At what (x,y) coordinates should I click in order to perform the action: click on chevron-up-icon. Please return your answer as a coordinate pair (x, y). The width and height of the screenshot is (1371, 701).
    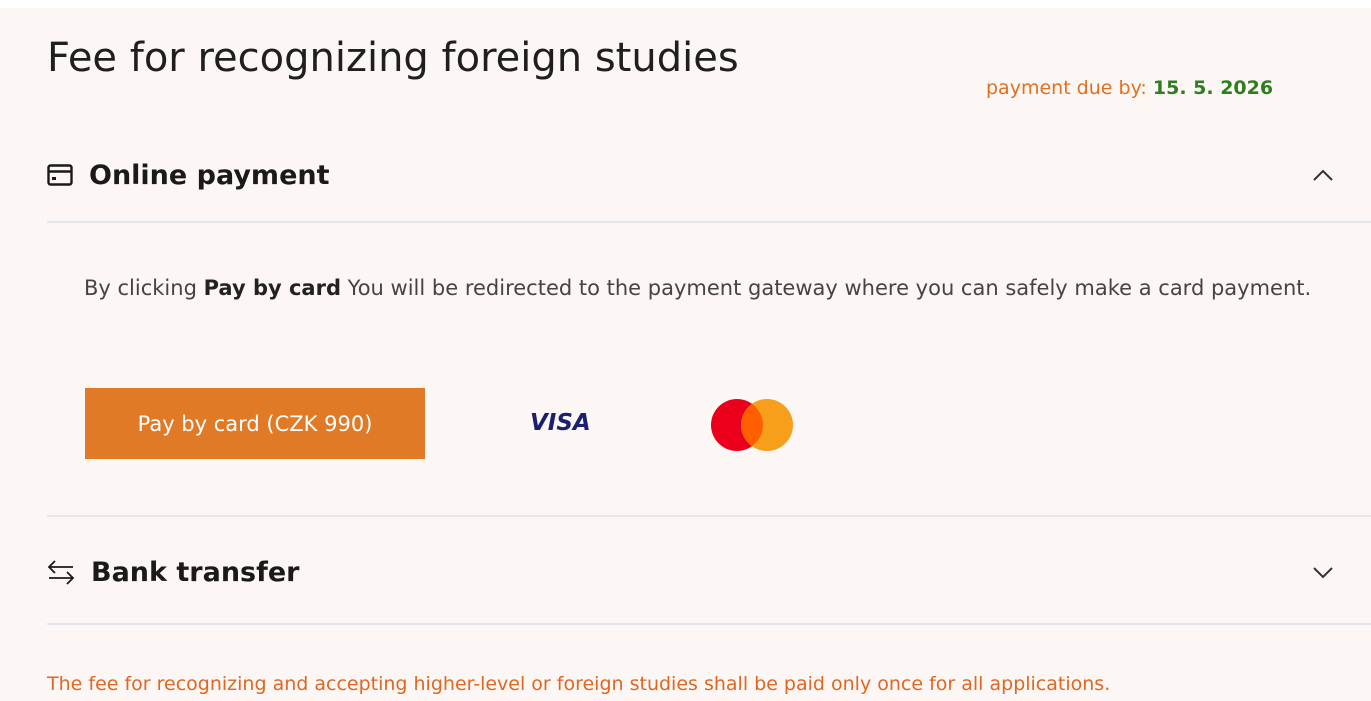
    Looking at the image, I should click on (1323, 175).